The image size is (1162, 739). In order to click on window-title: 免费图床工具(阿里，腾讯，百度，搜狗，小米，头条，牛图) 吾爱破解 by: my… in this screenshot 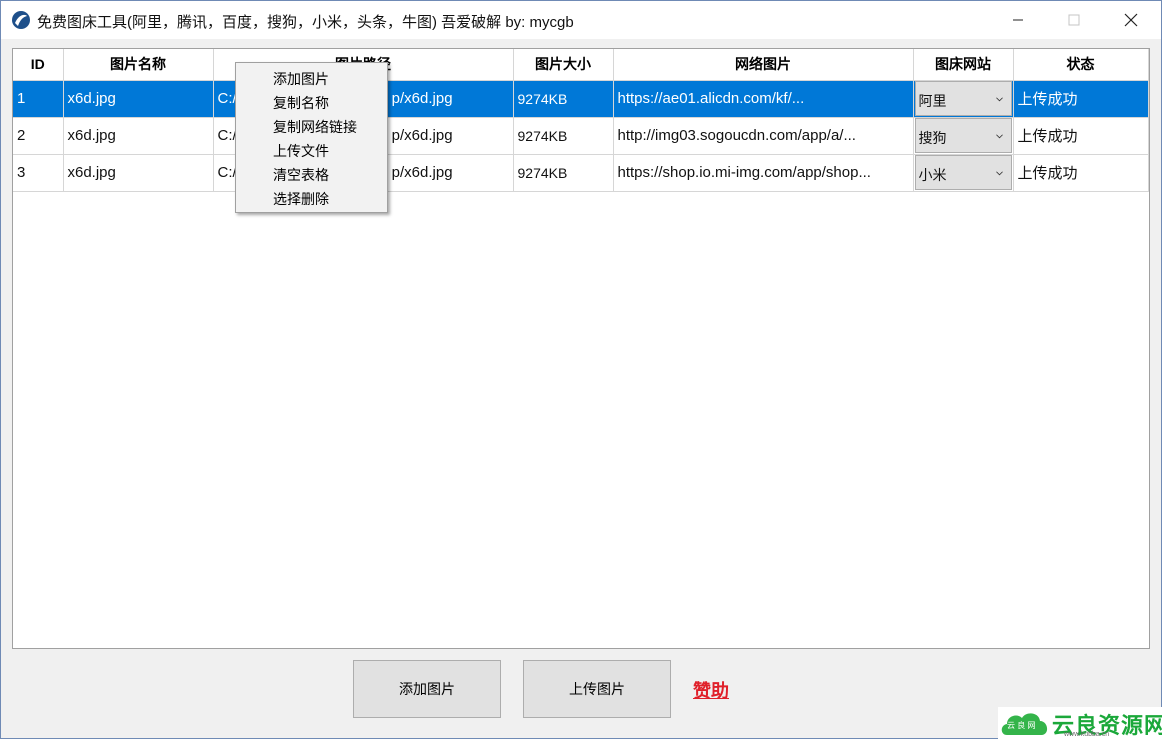, I will do `click(305, 22)`.